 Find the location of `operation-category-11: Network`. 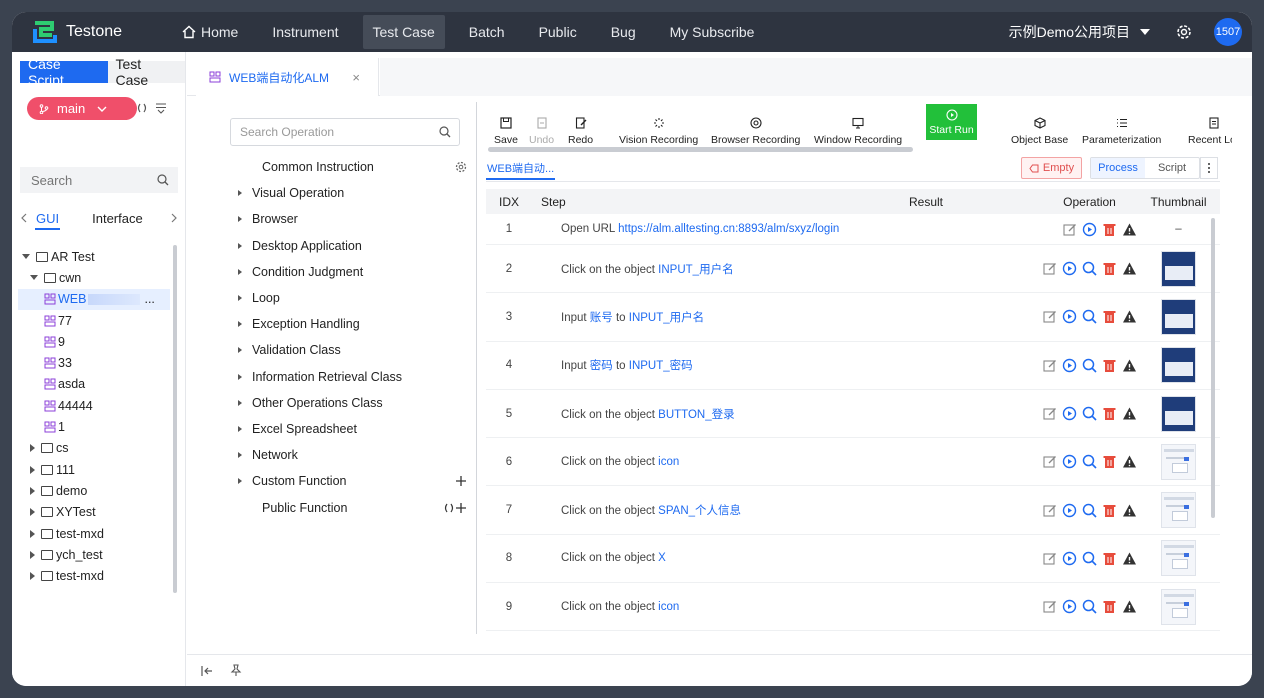

operation-category-11: Network is located at coordinates (349, 455).